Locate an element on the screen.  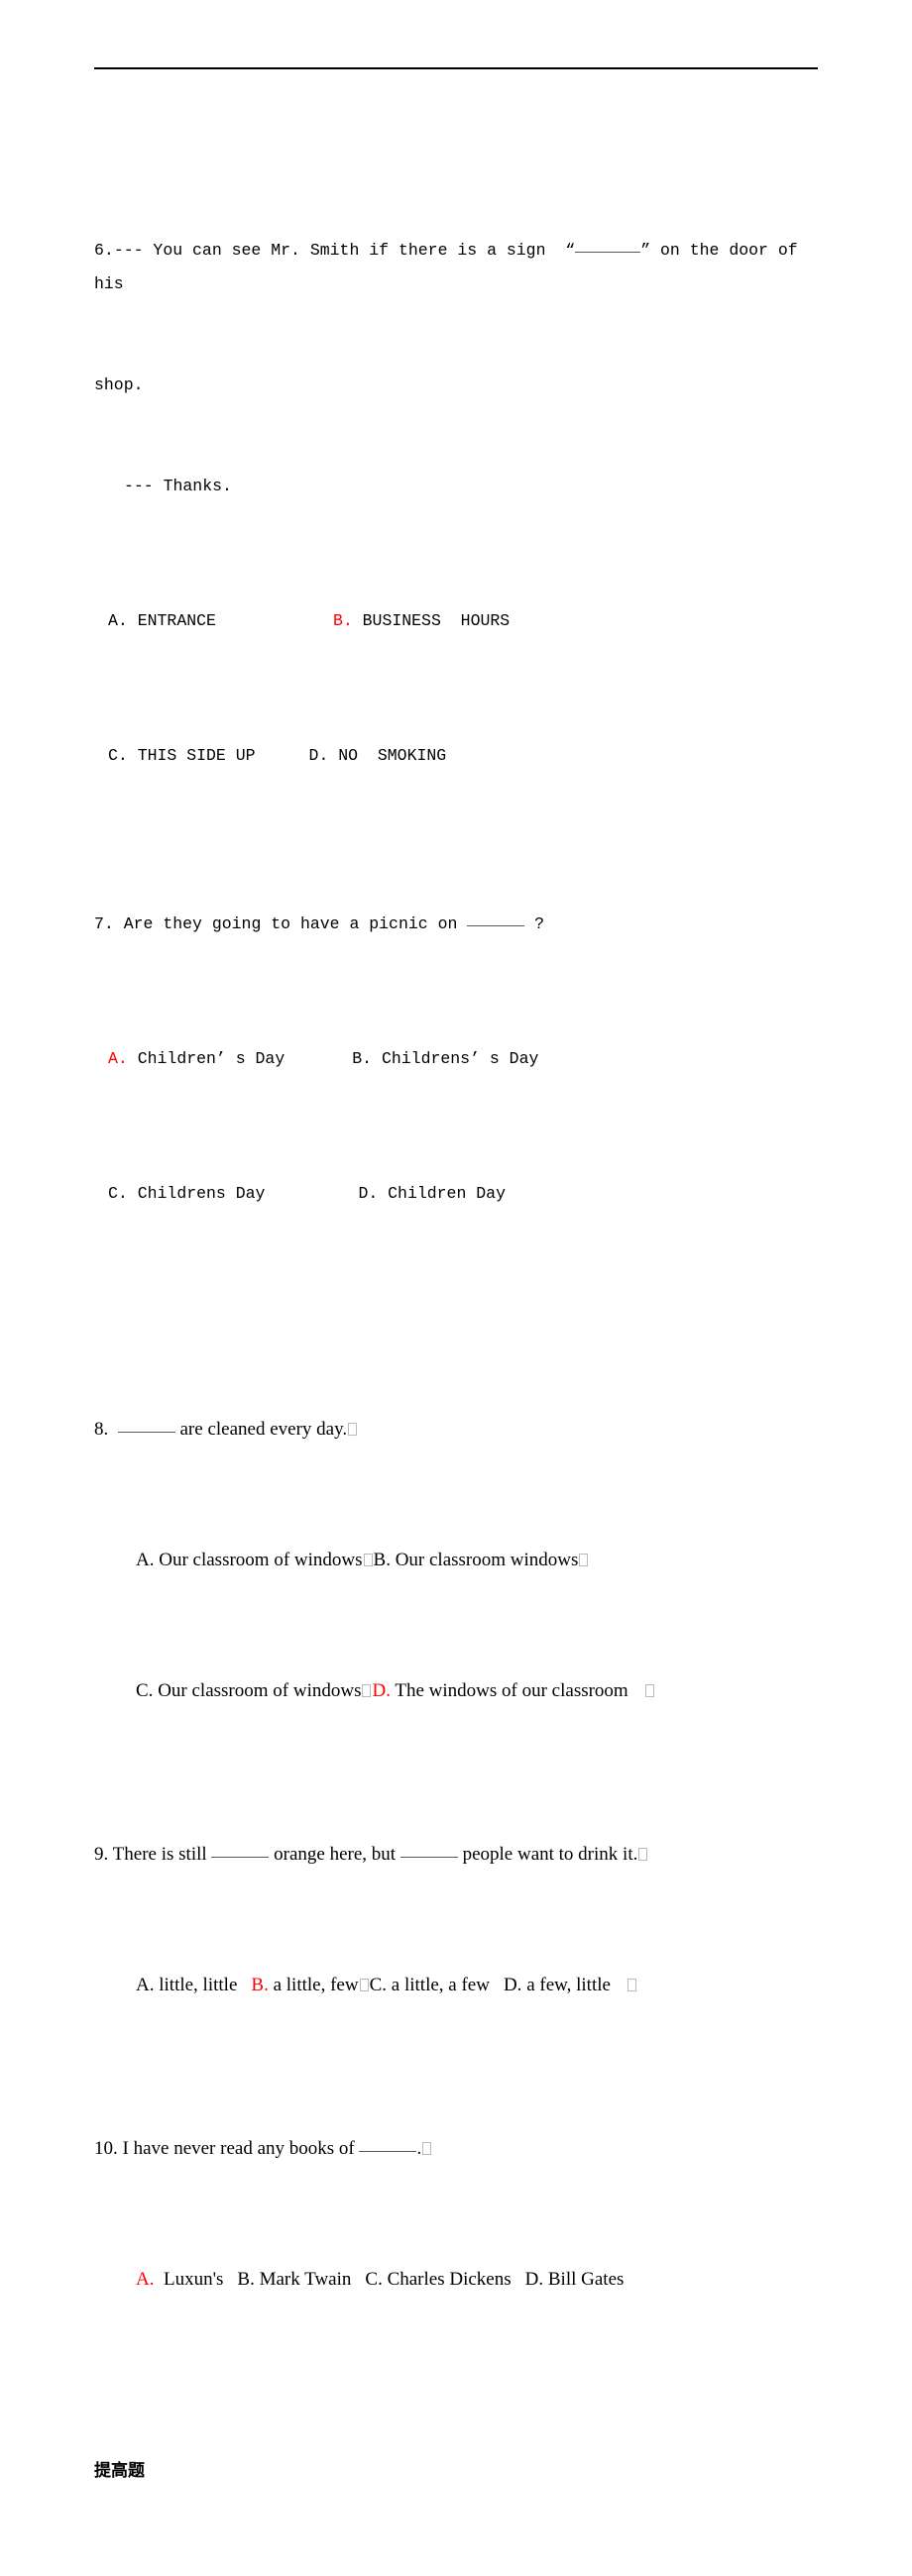
option-text: The windows of our classroom is located at coordinates (509, 1691).